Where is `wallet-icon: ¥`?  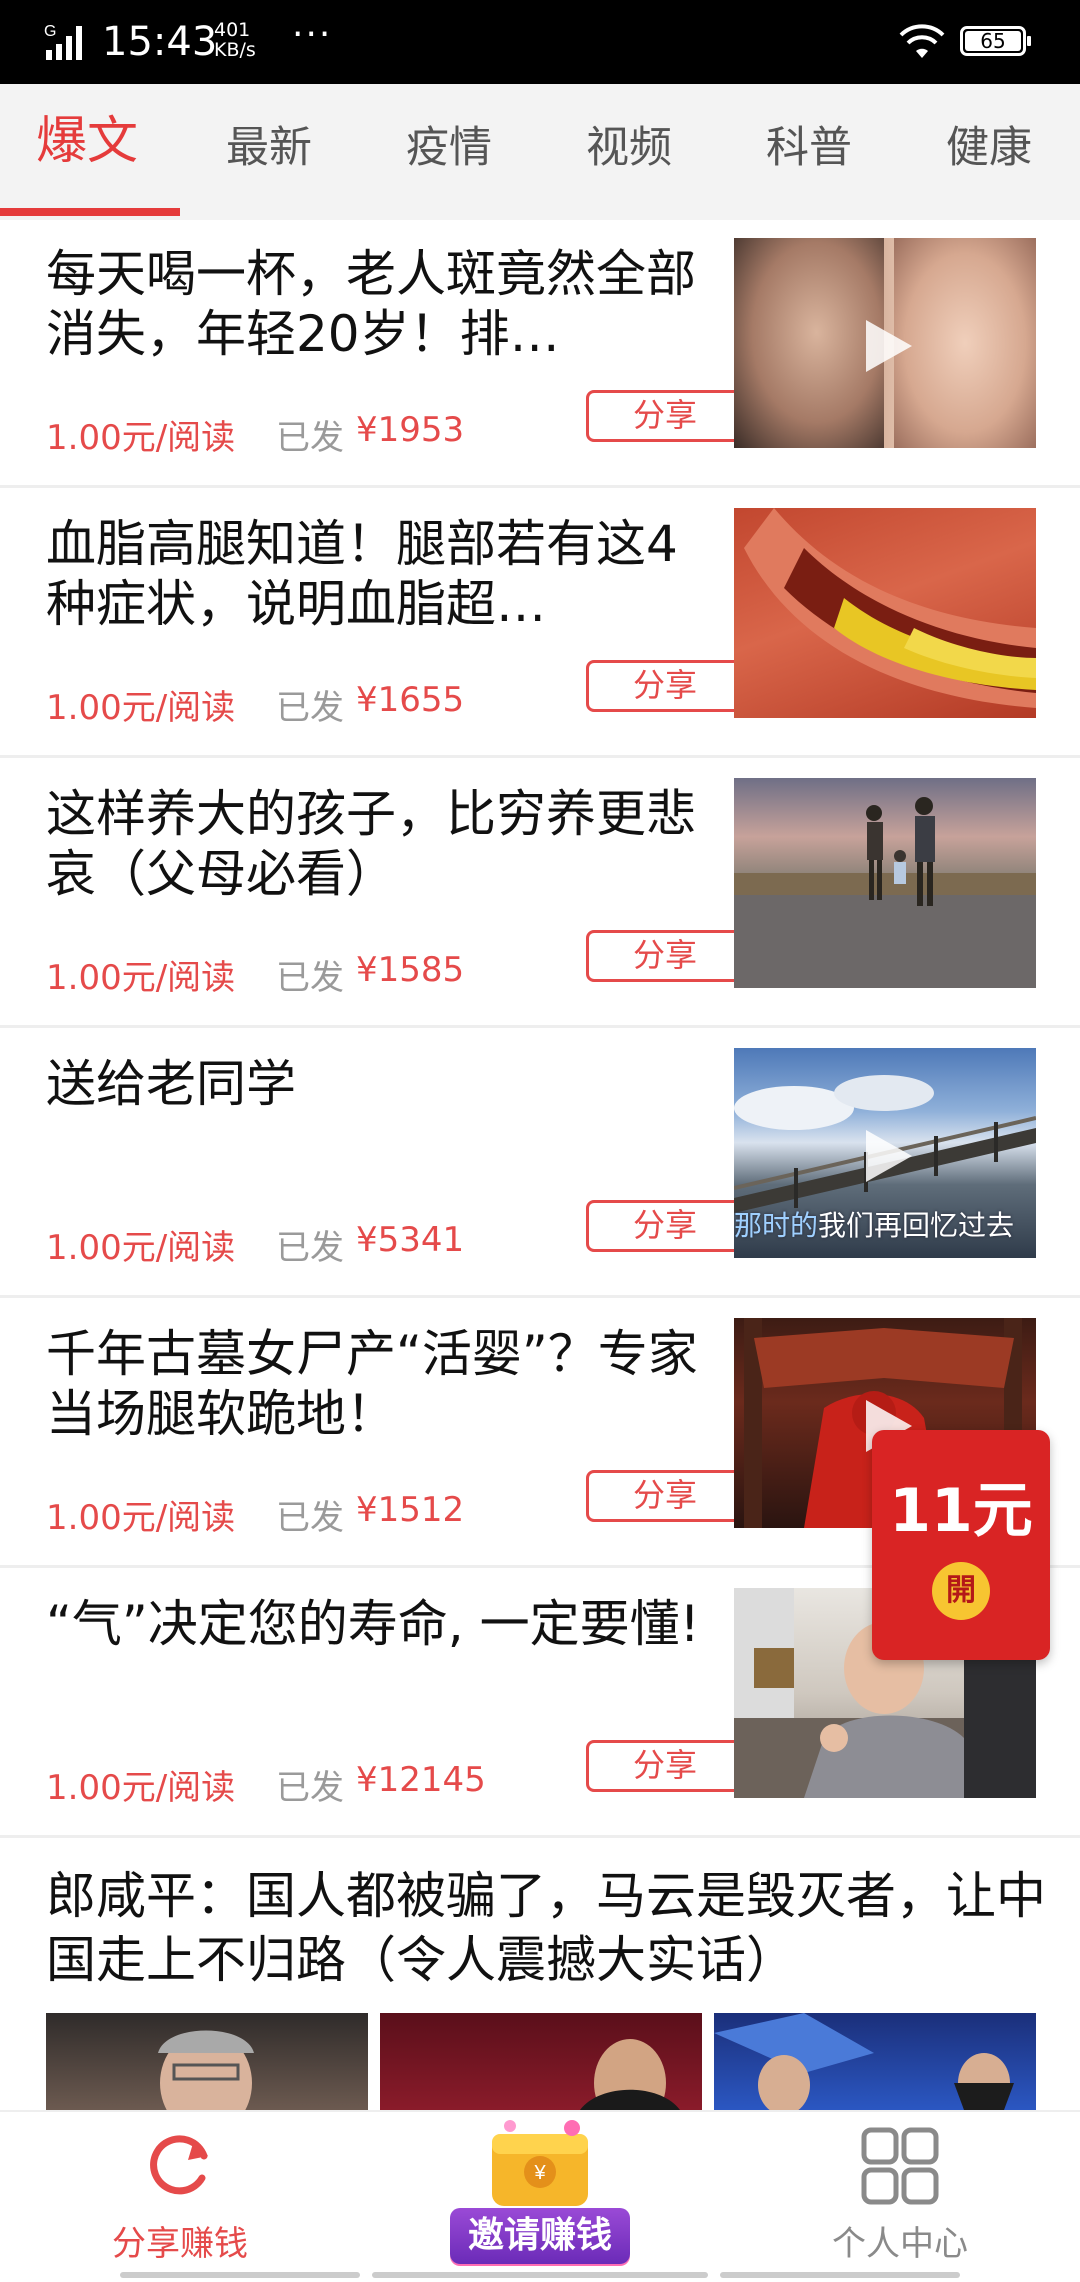
wallet-icon: ¥ is located at coordinates (540, 2163).